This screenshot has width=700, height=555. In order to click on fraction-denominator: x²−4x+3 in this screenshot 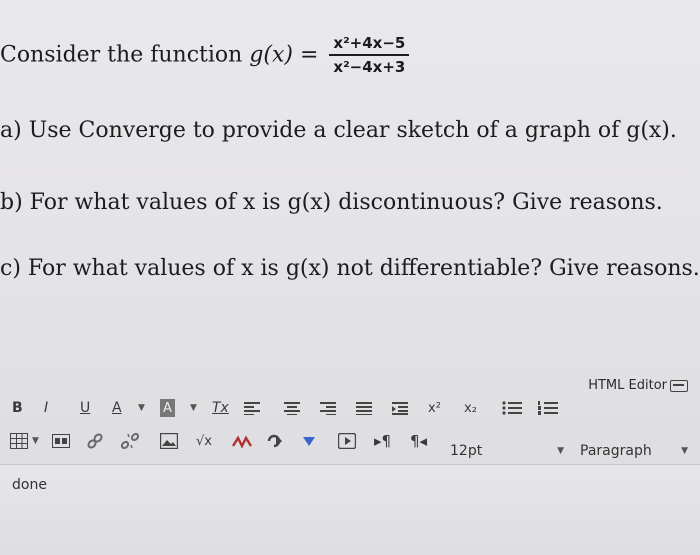, I will do `click(369, 67)`.